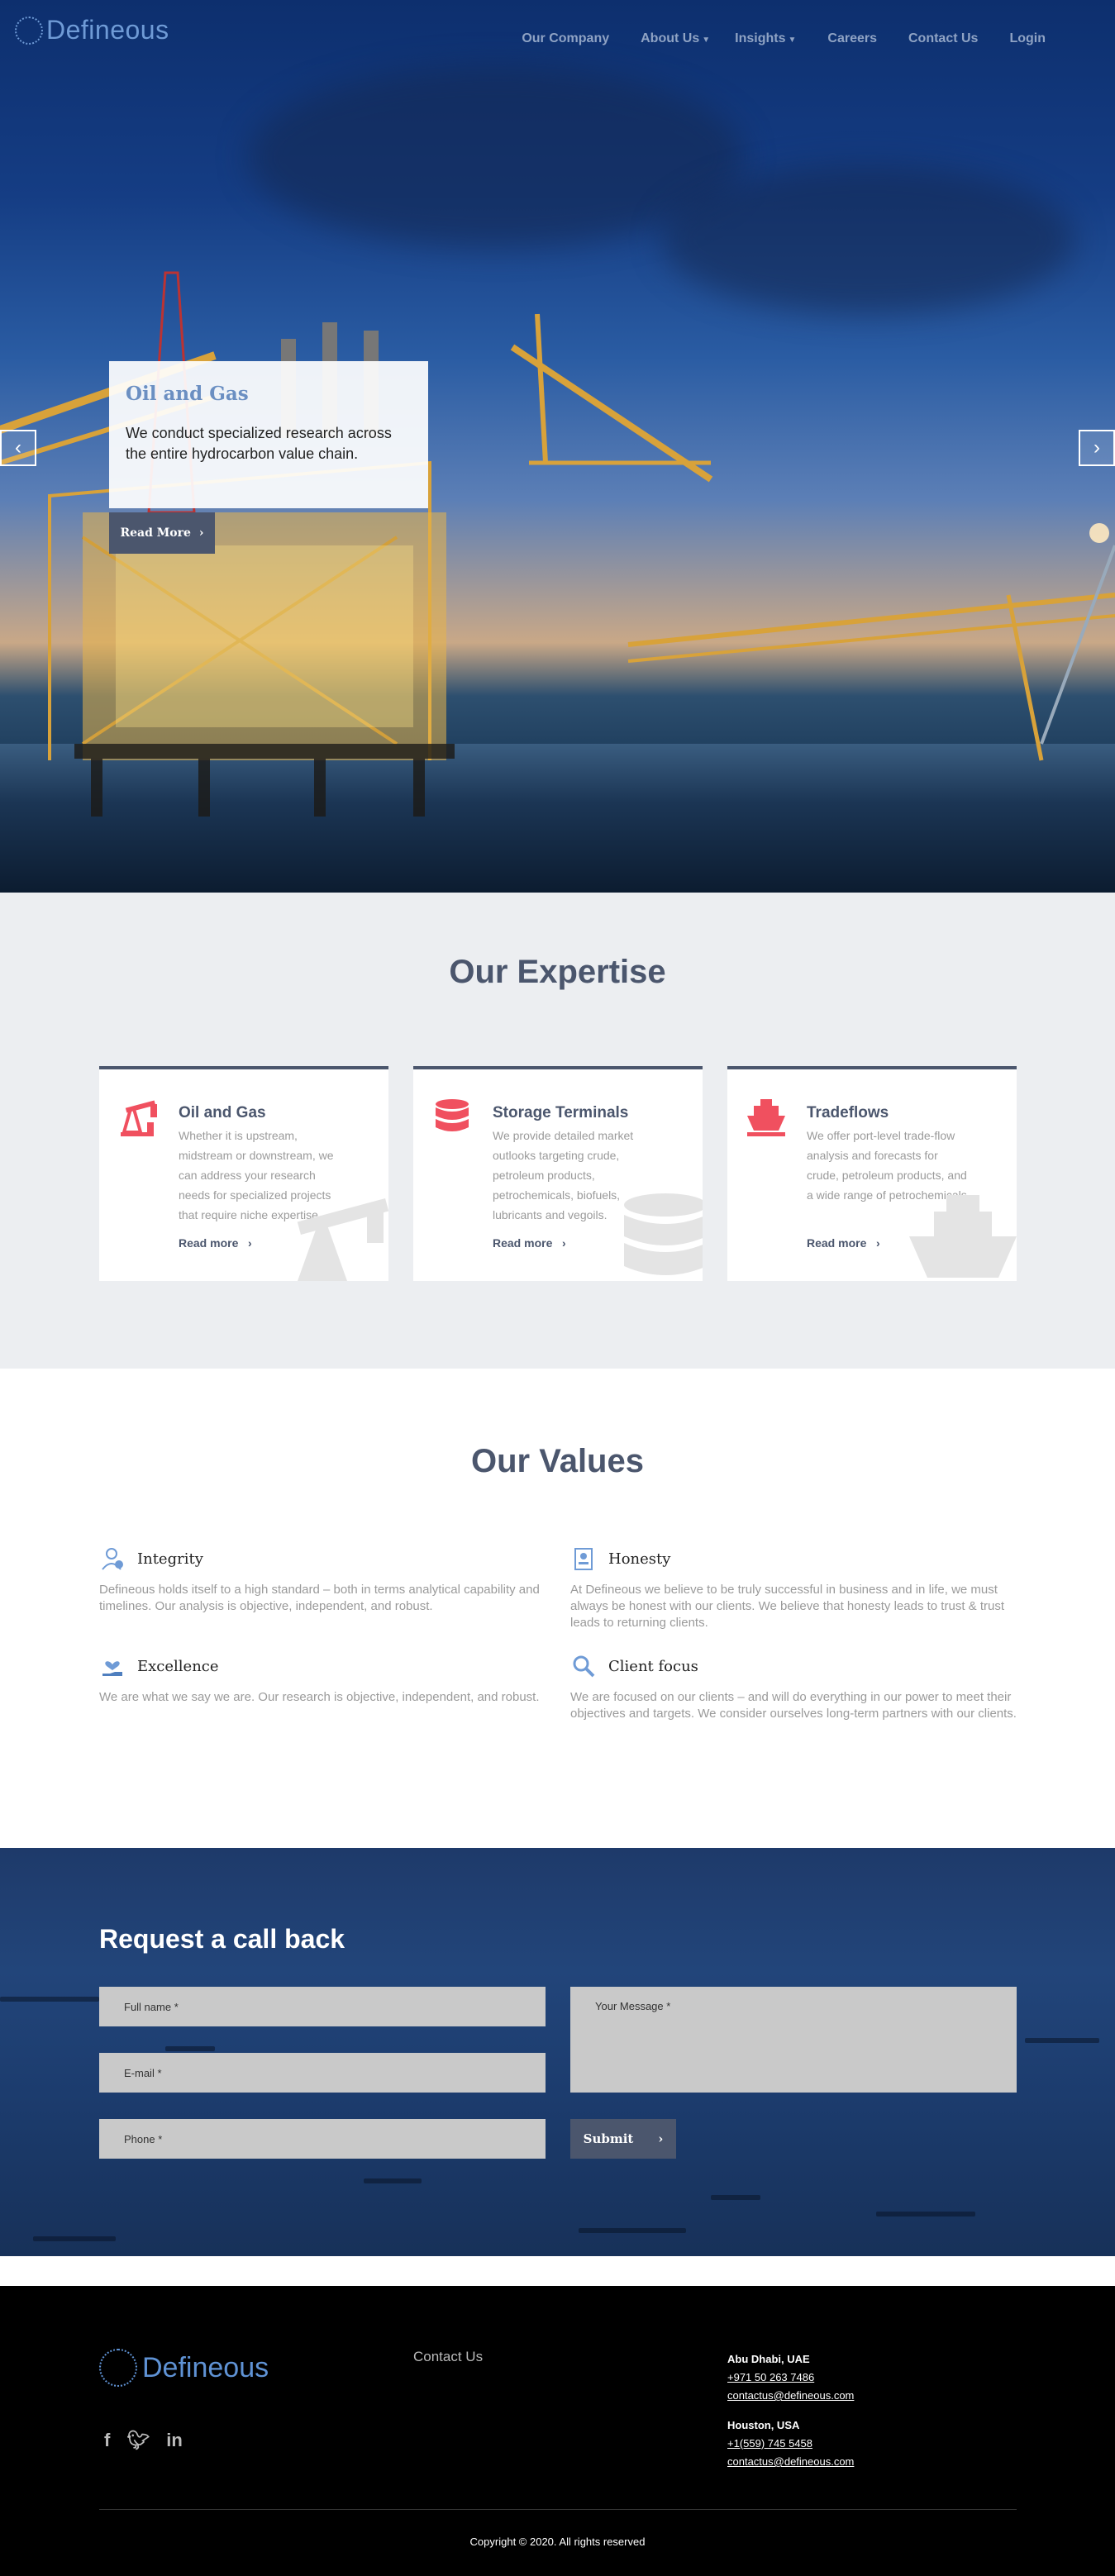 This screenshot has height=2576, width=1115. I want to click on full-name-field: Full name *, so click(322, 2007).